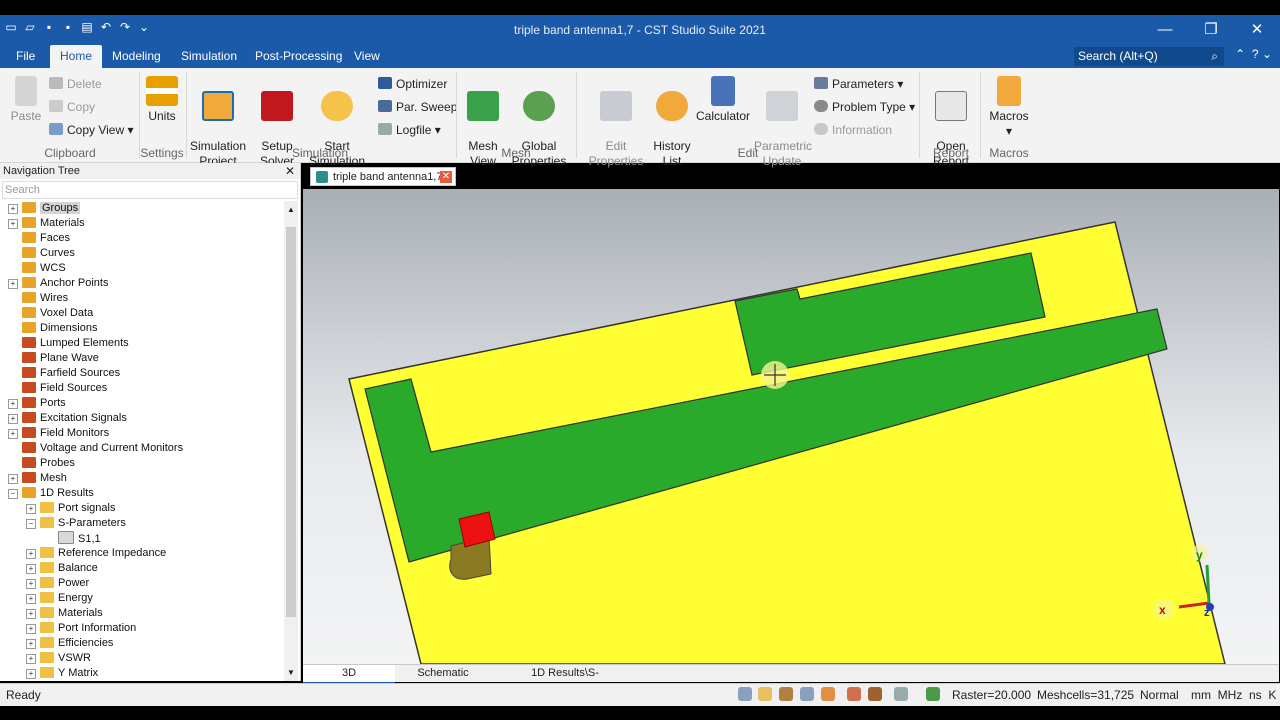  Describe the element at coordinates (349, 674) in the screenshot. I see `tab-3d: 3D` at that location.